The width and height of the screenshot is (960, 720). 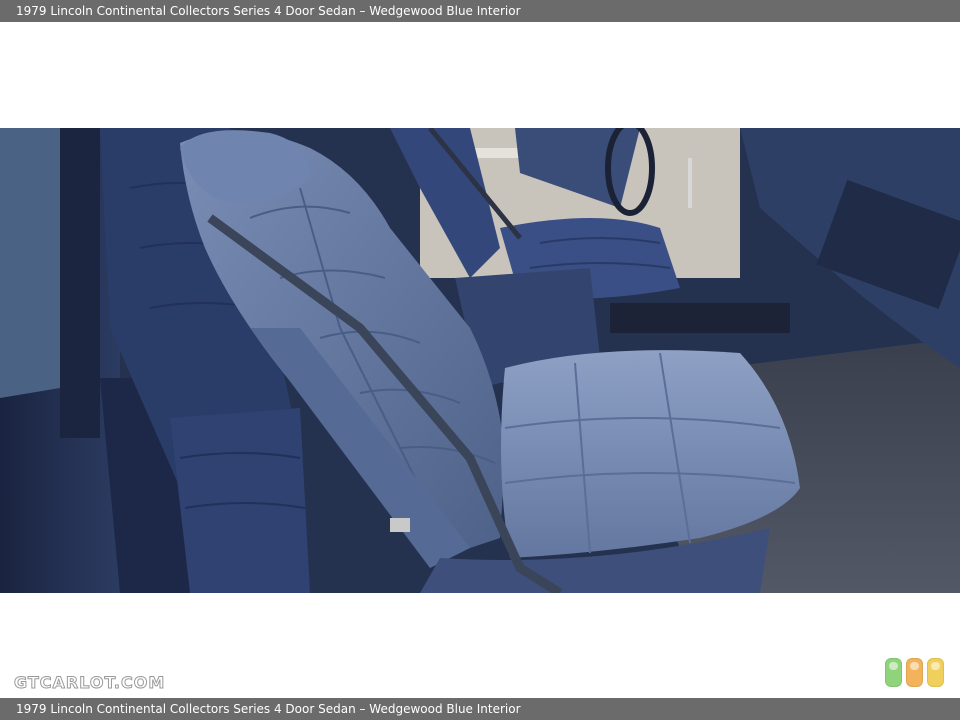 I want to click on status-indicator-dots, so click(x=915, y=673).